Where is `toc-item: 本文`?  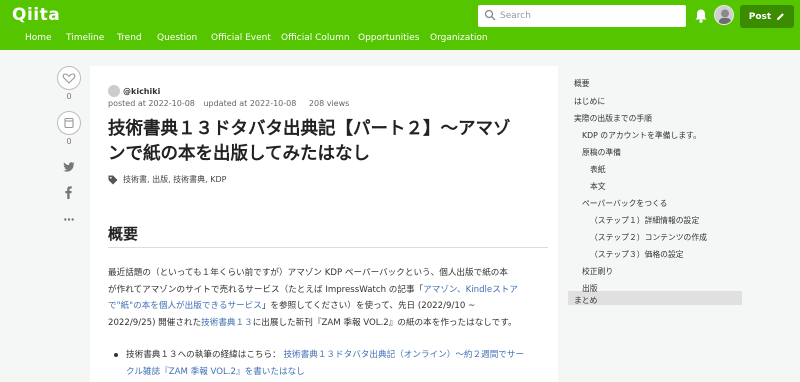
toc-item: 本文 is located at coordinates (598, 186).